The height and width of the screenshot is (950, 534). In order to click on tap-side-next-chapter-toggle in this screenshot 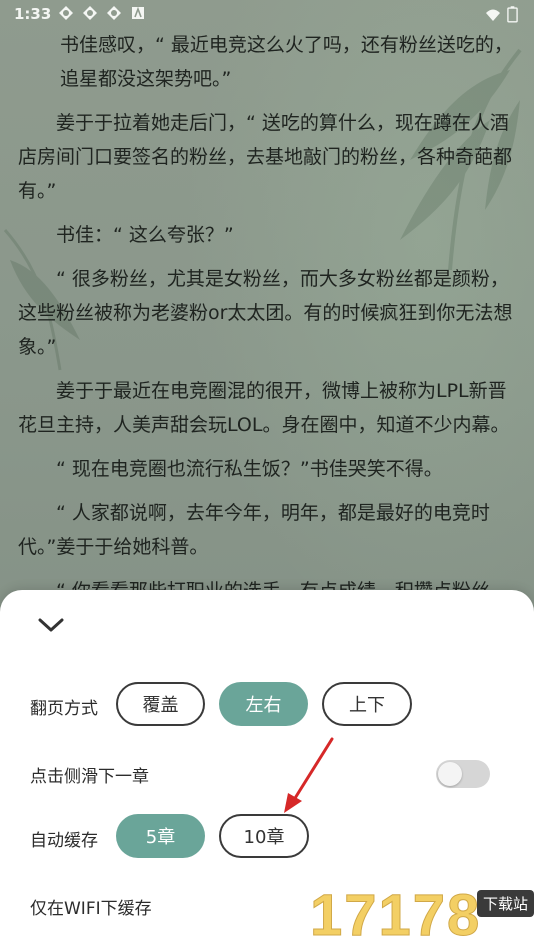, I will do `click(463, 774)`.